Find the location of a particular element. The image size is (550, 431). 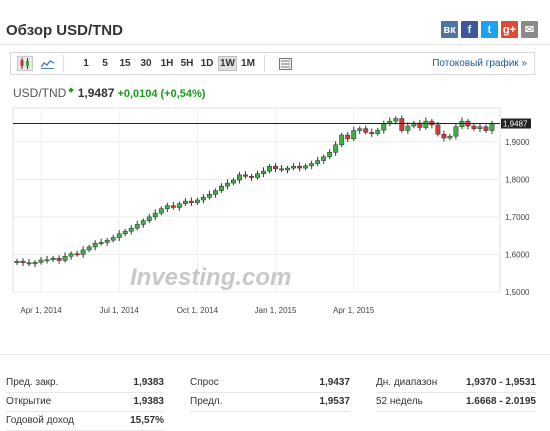

timeframe-1m: 1M is located at coordinates (248, 63).